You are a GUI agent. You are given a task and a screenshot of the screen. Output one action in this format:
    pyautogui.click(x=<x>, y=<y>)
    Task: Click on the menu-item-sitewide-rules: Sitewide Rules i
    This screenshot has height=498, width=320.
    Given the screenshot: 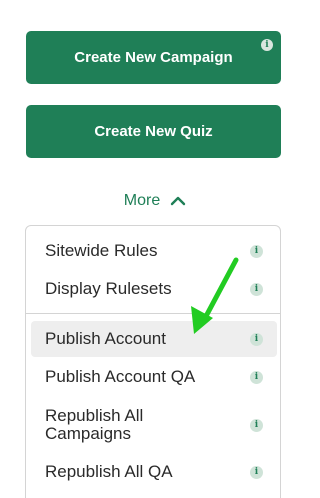 What is the action you would take?
    pyautogui.click(x=154, y=251)
    